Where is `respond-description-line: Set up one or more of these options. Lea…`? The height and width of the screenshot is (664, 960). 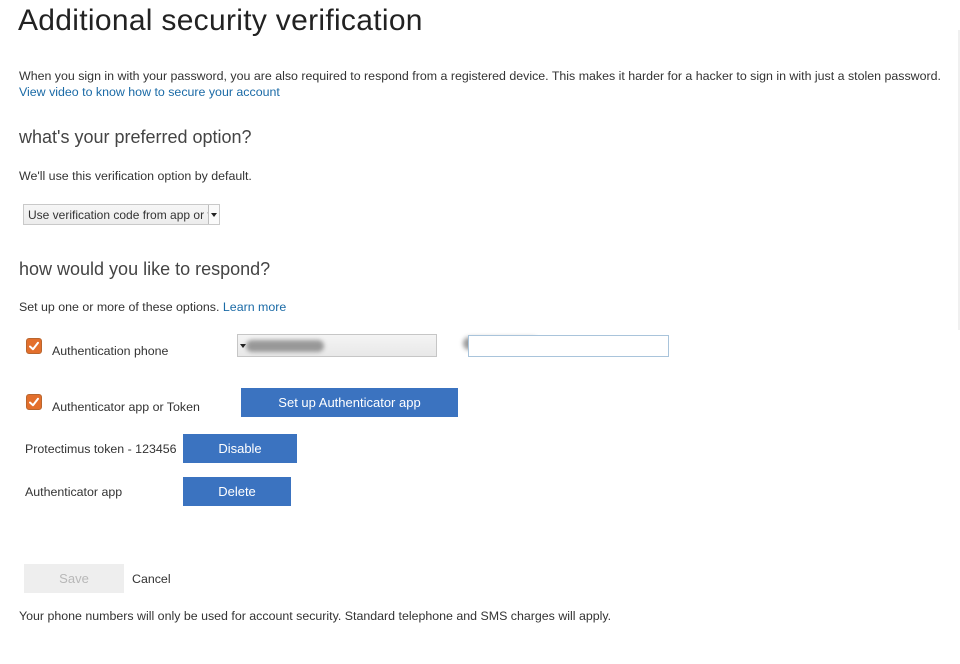 respond-description-line: Set up one or more of these options. Lea… is located at coordinates (152, 307).